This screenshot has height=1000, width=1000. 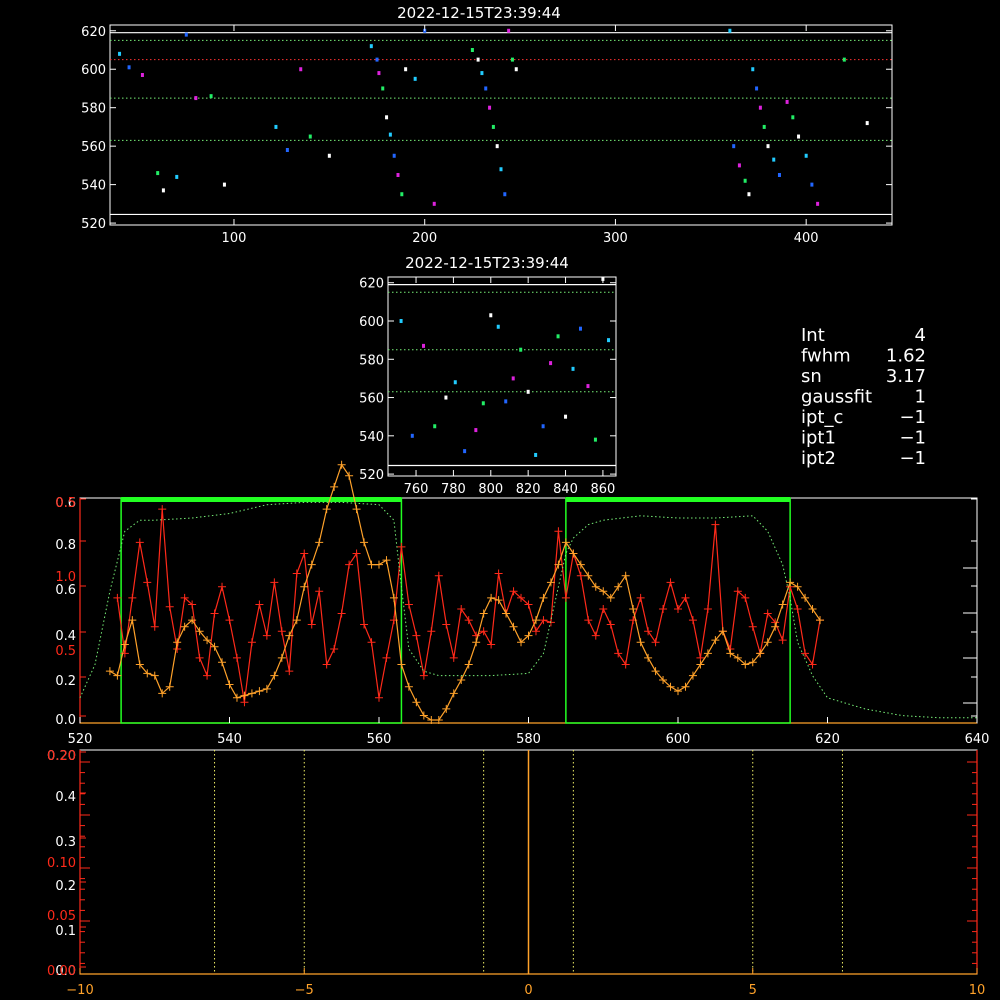 What do you see at coordinates (229, 739) in the screenshot?
I see `profile-x-tick-label: 540` at bounding box center [229, 739].